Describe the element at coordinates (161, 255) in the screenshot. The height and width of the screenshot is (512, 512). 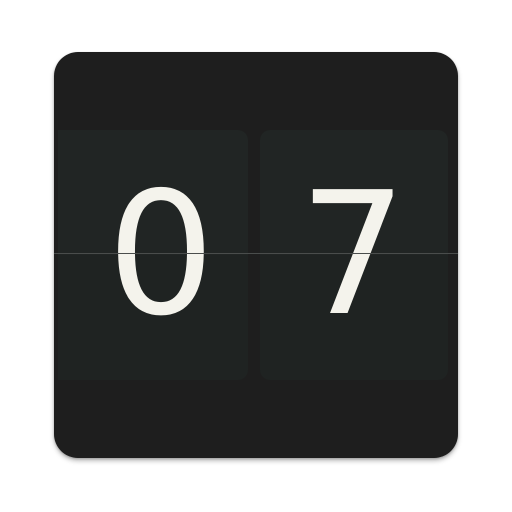
I see `left-digit: 0` at that location.